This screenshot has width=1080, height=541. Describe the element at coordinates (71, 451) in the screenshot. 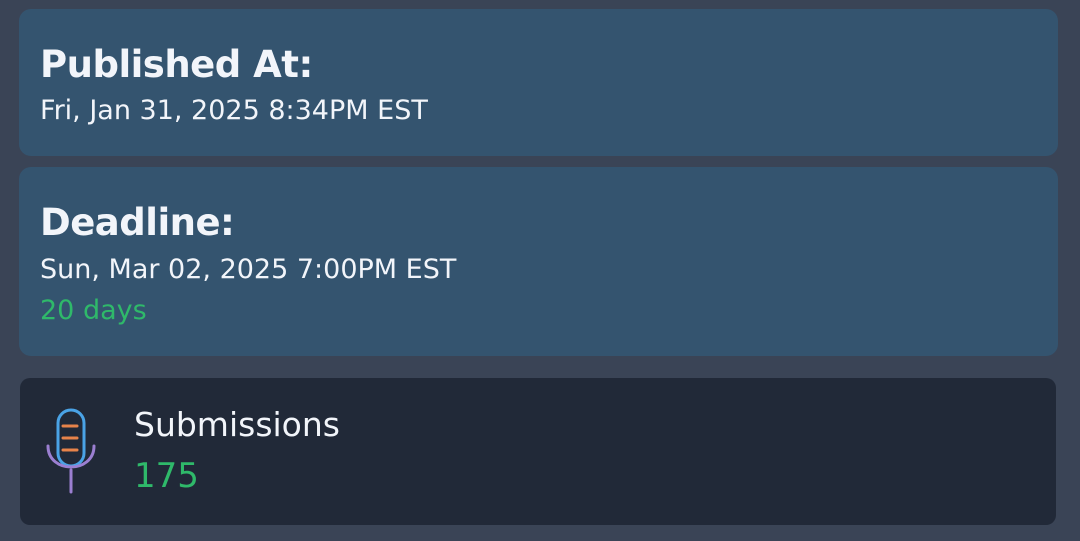

I see `microphone-icon` at that location.